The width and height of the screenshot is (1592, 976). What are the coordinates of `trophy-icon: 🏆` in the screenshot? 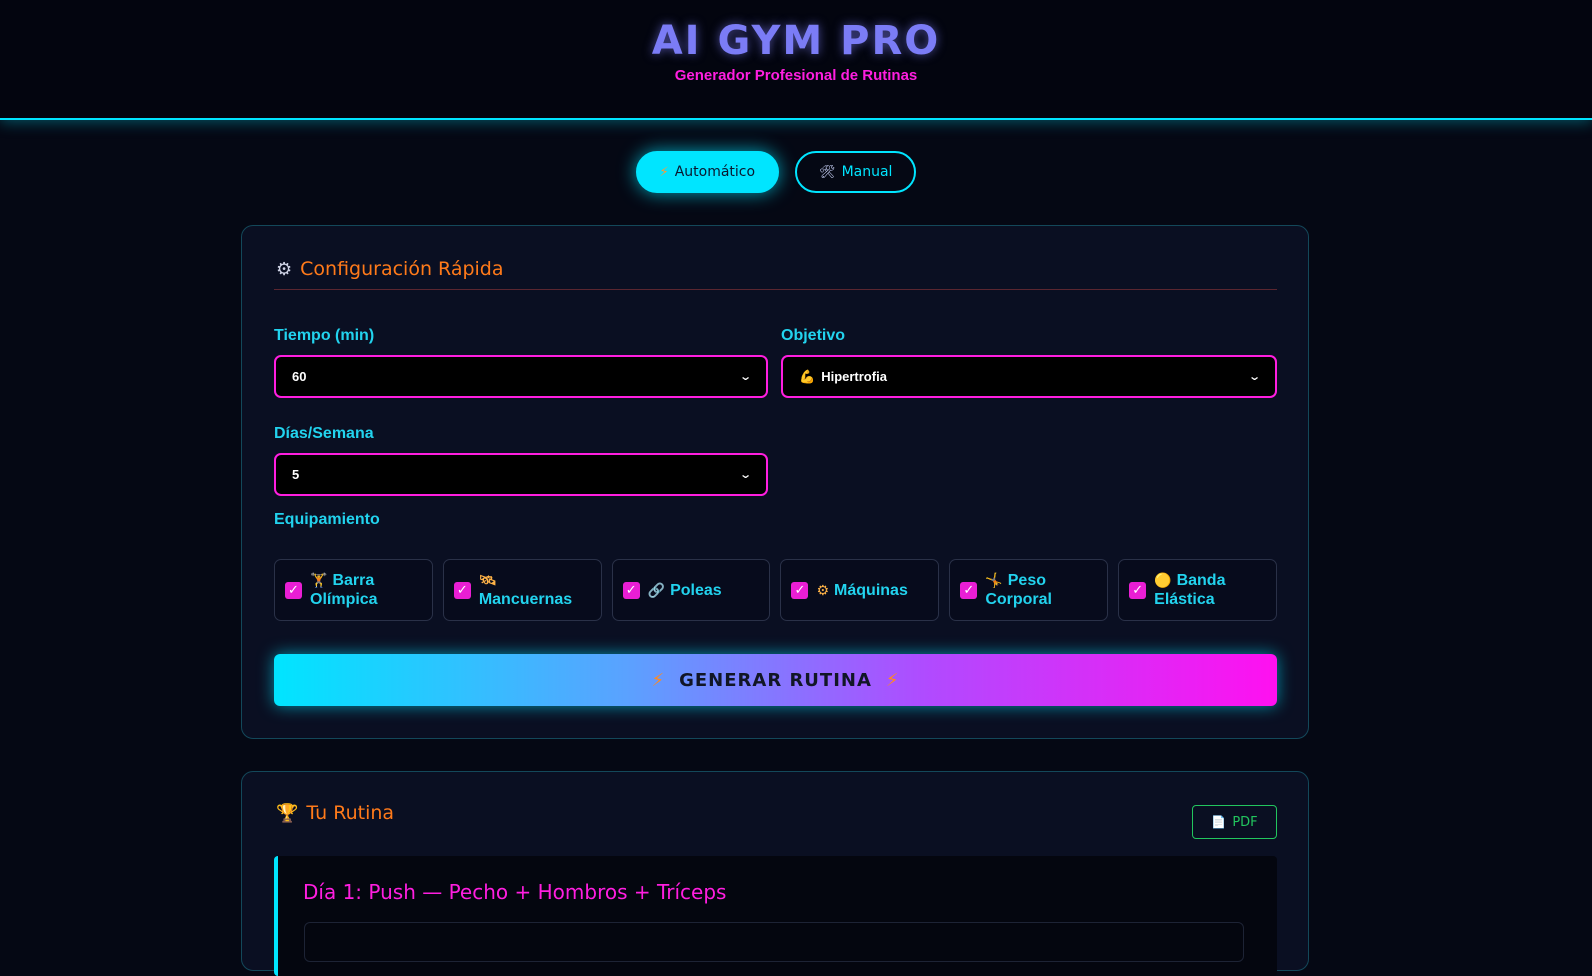 It's located at (287, 813).